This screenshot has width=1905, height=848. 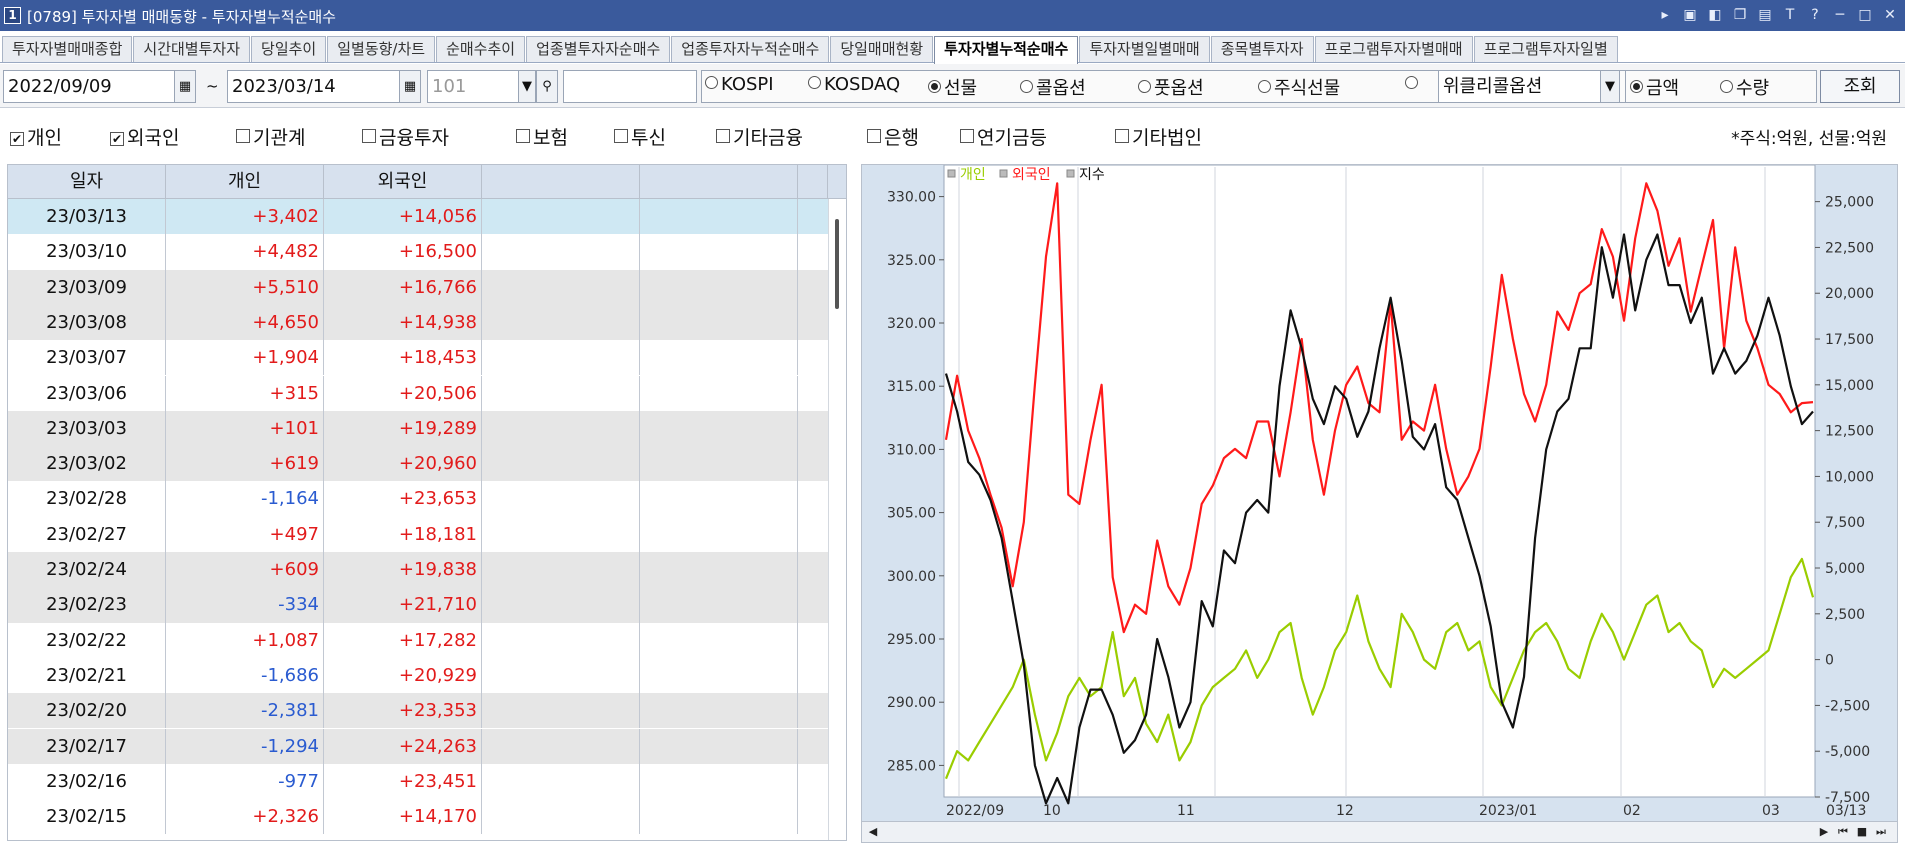 I want to click on table-row: 23/02/16 -977 +23,451, so click(x=418, y=781).